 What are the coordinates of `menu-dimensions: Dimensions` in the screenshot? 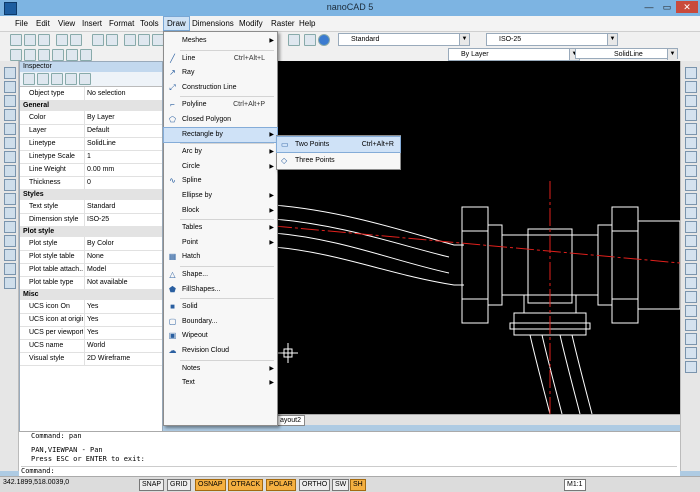 It's located at (213, 23).